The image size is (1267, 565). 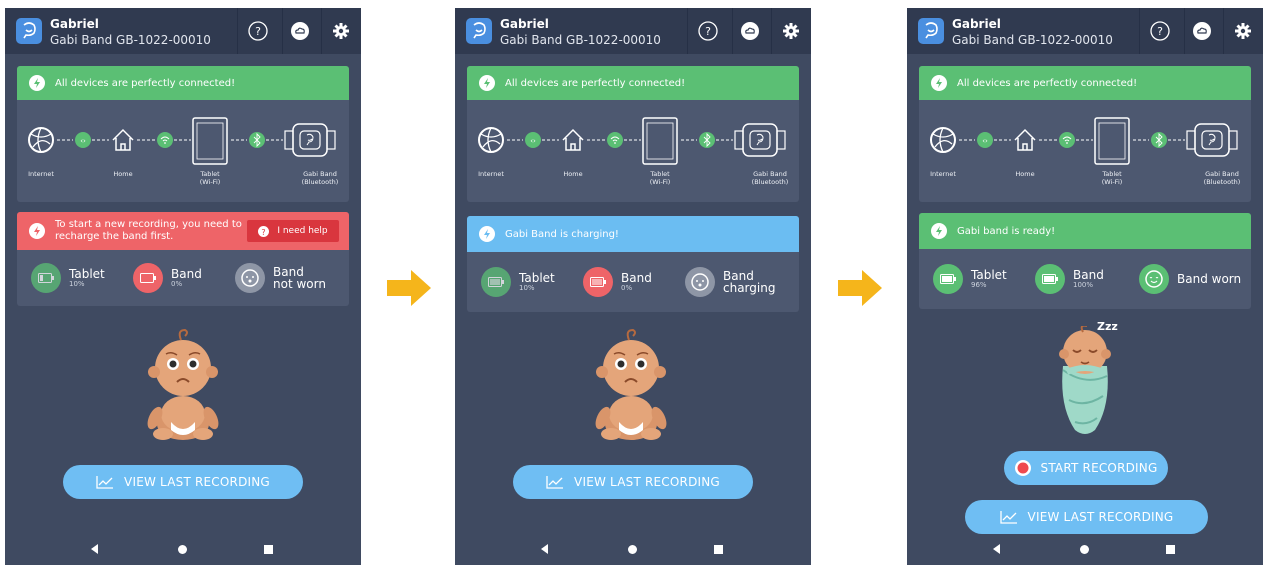 I want to click on stats-row: Tablet 10% Band 0% Band not worn, so click(x=183, y=278).